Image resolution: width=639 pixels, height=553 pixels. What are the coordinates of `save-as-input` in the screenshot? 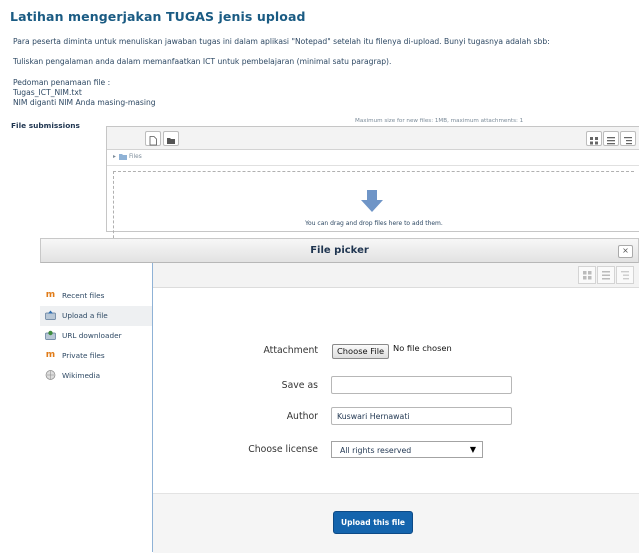 It's located at (421, 385).